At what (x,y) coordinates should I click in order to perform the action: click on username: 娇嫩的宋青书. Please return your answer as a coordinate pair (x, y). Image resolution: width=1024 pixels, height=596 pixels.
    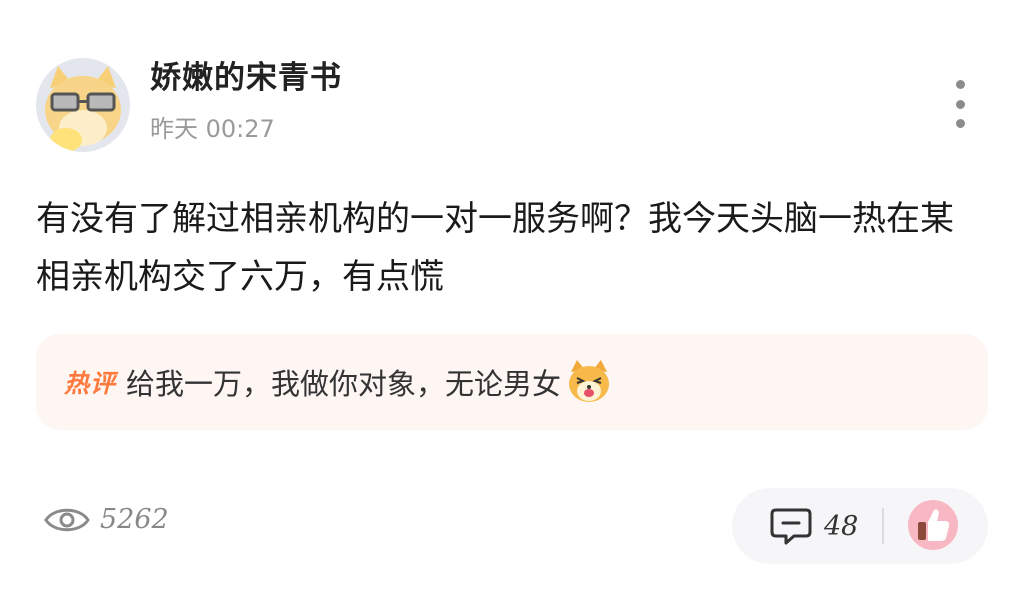
    Looking at the image, I should click on (246, 78).